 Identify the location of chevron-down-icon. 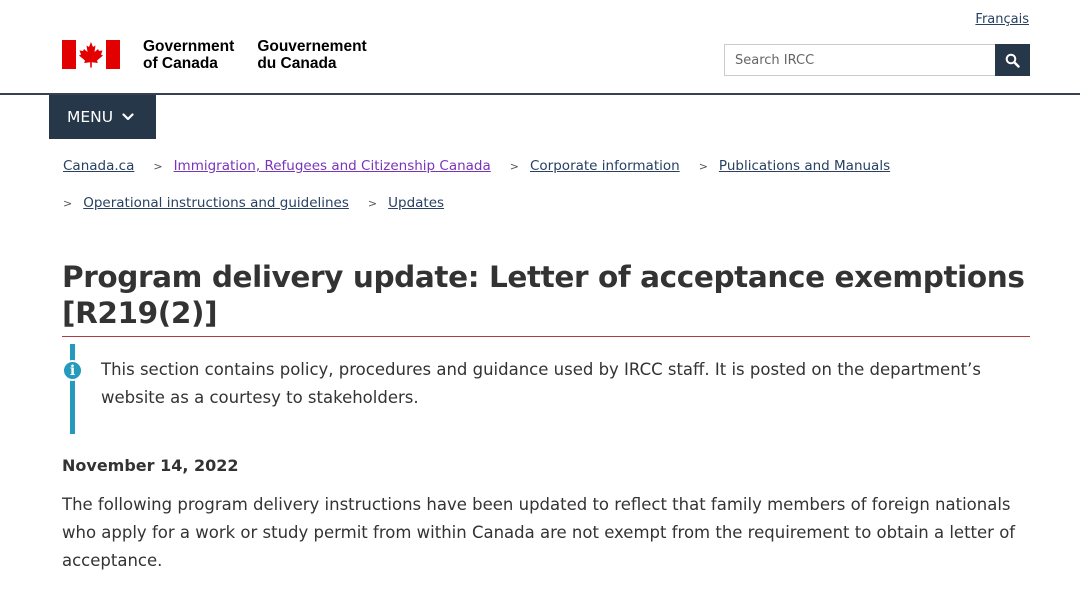
(128, 117).